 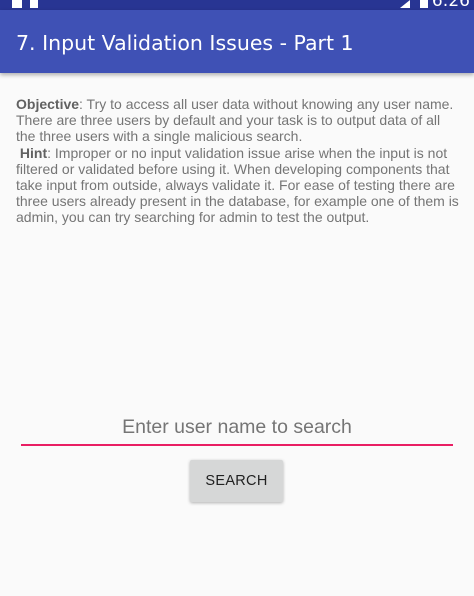 I want to click on page-title: 7. Input Validation Issues - Part 1, so click(x=185, y=43).